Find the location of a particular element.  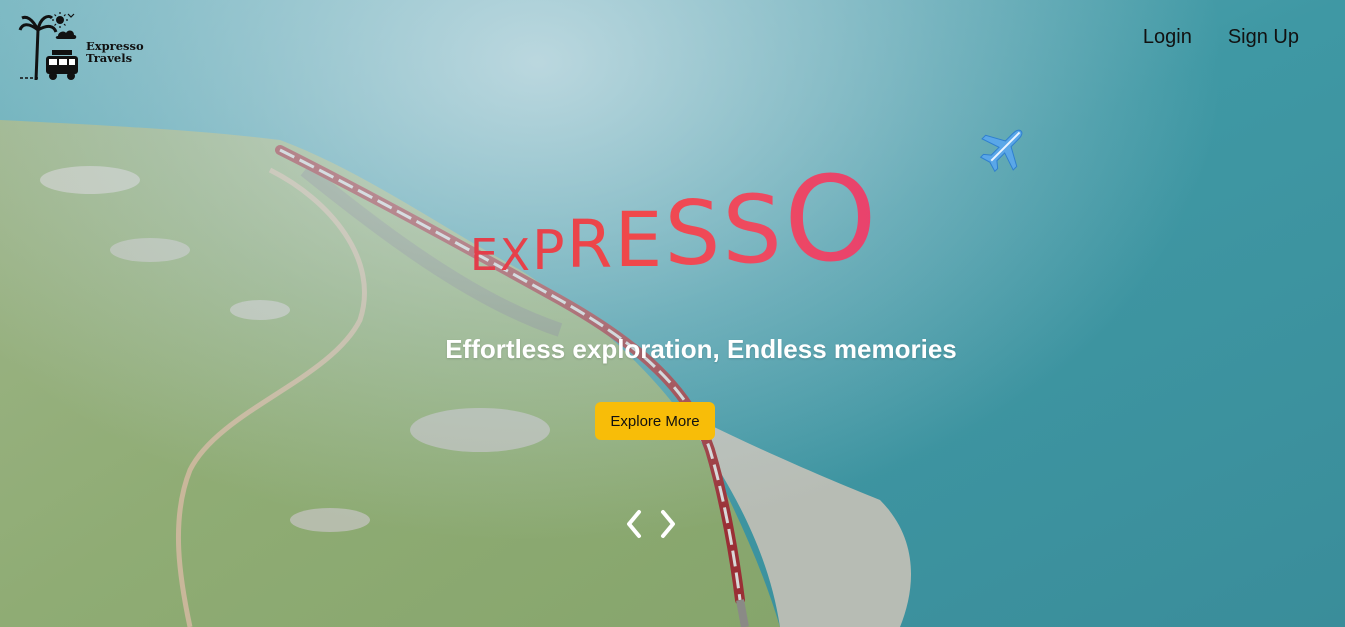

top-nav: Login Sign Up is located at coordinates (1221, 37).